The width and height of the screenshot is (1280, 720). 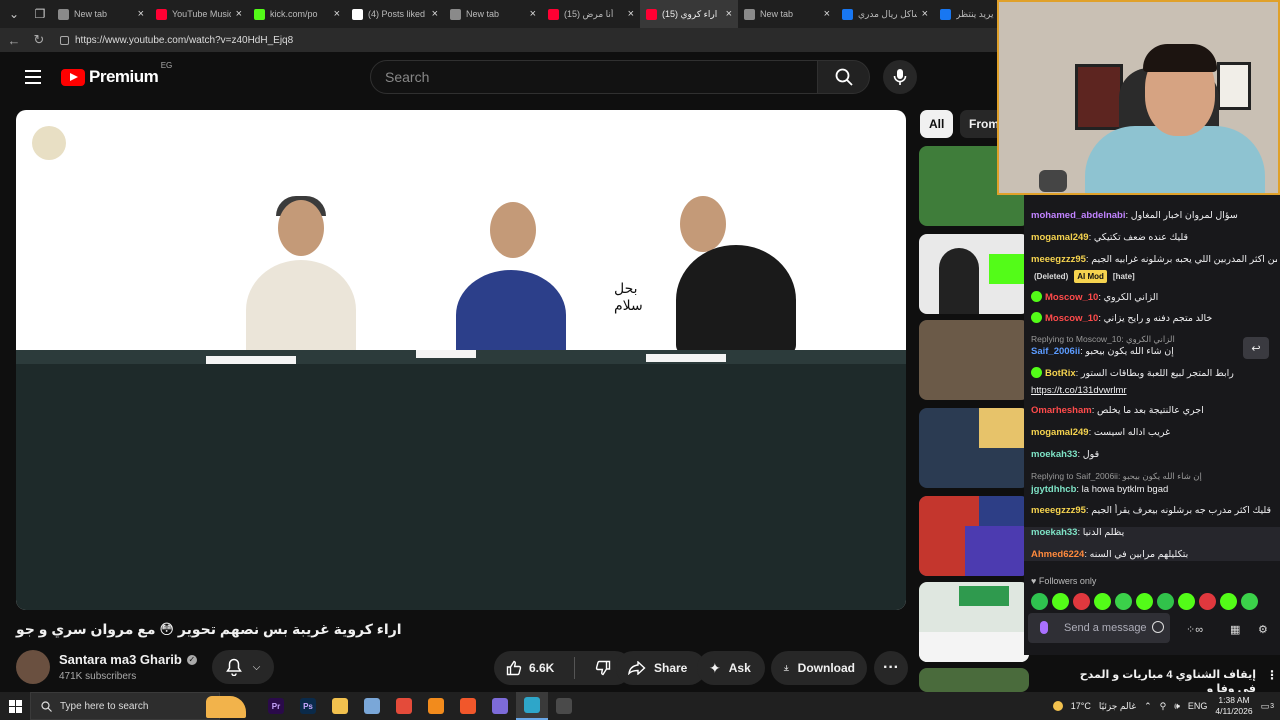 What do you see at coordinates (1154, 297) in the screenshot?
I see `chat-message: Moscow_10: الزاني الكروي` at bounding box center [1154, 297].